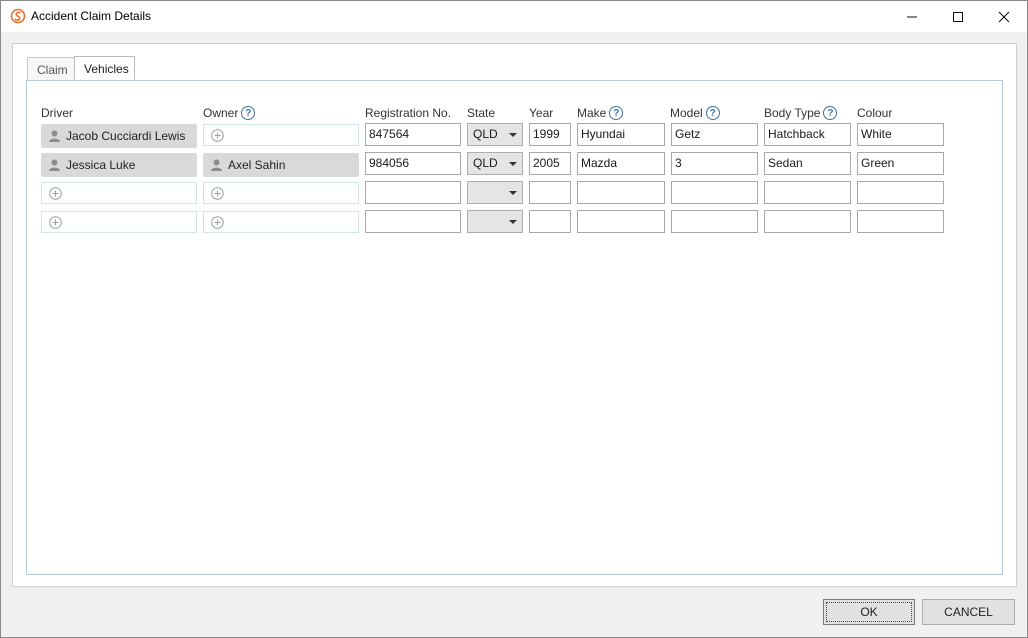 The width and height of the screenshot is (1028, 638). Describe the element at coordinates (18, 16) in the screenshot. I see `app-logo-icon` at that location.